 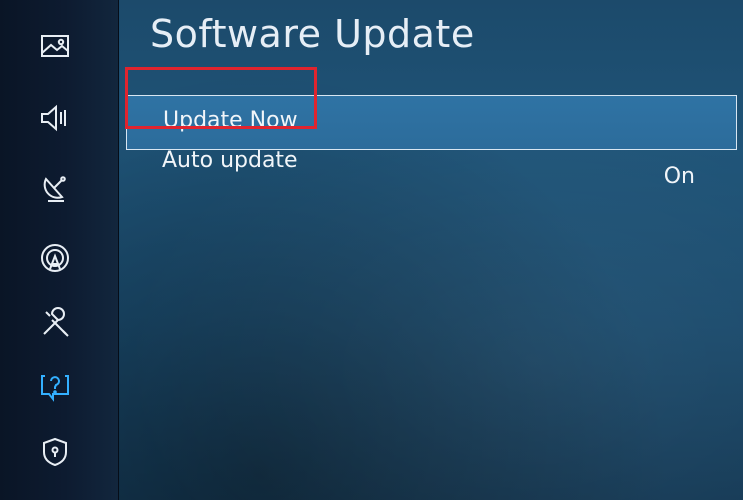 What do you see at coordinates (312, 34) in the screenshot?
I see `page-title: Software Update` at bounding box center [312, 34].